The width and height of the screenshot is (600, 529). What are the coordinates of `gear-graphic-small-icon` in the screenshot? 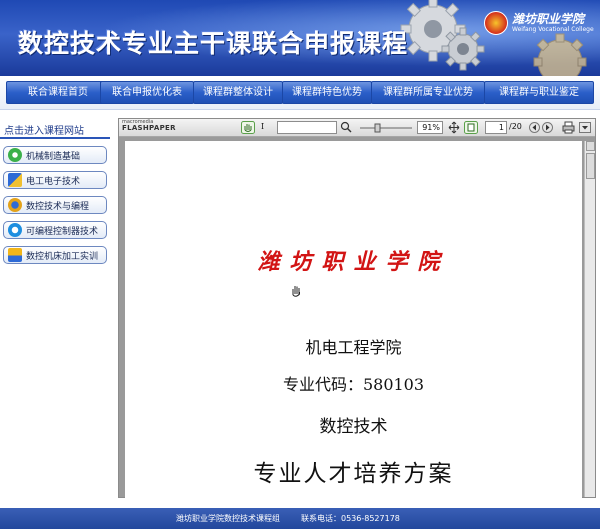 It's located at (463, 49).